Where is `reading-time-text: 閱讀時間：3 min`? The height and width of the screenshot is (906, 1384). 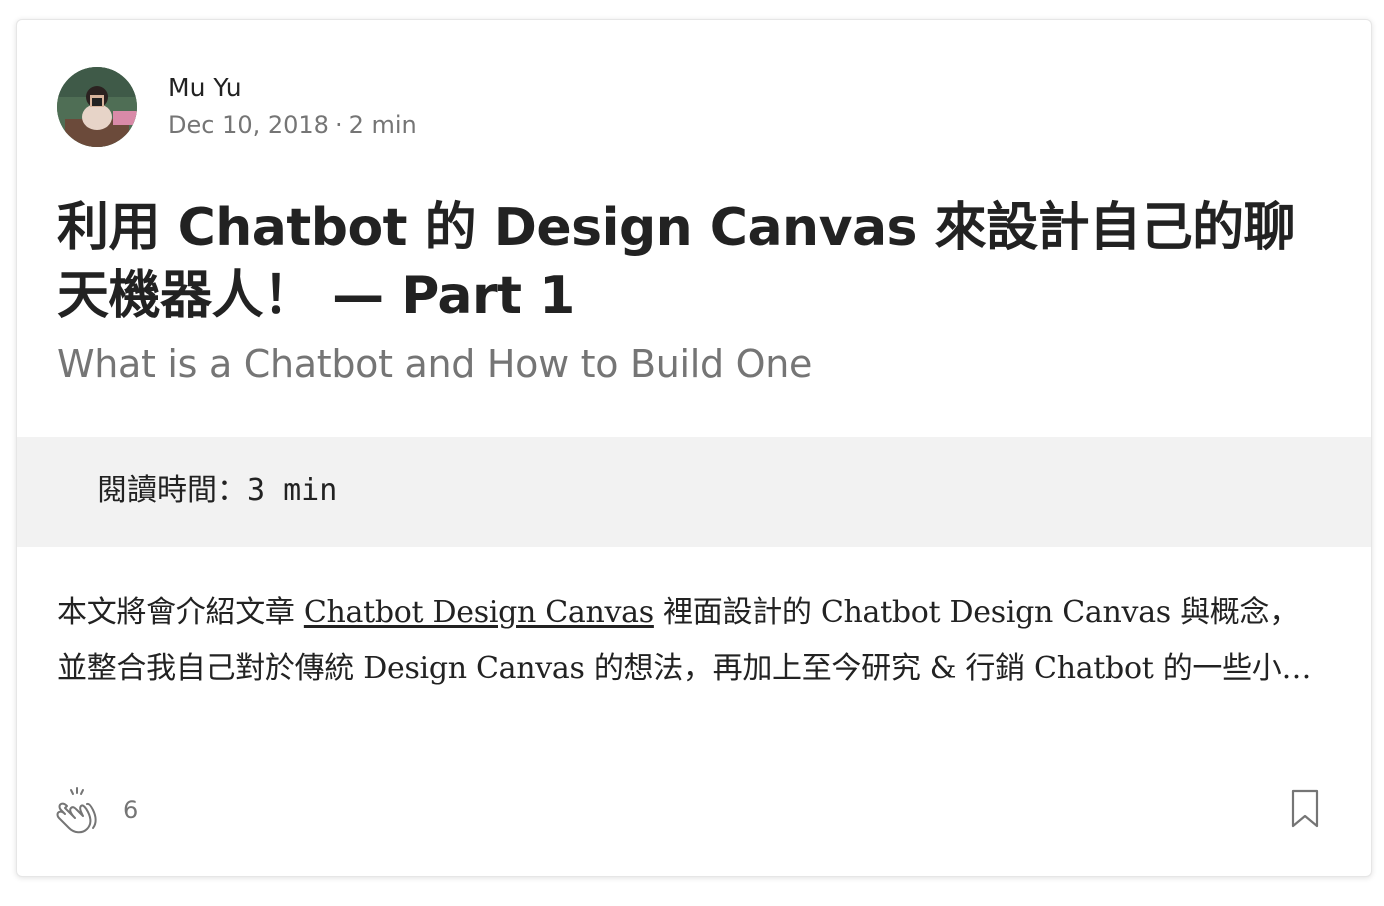
reading-time-text: 閱讀時間：3 min is located at coordinates (217, 490).